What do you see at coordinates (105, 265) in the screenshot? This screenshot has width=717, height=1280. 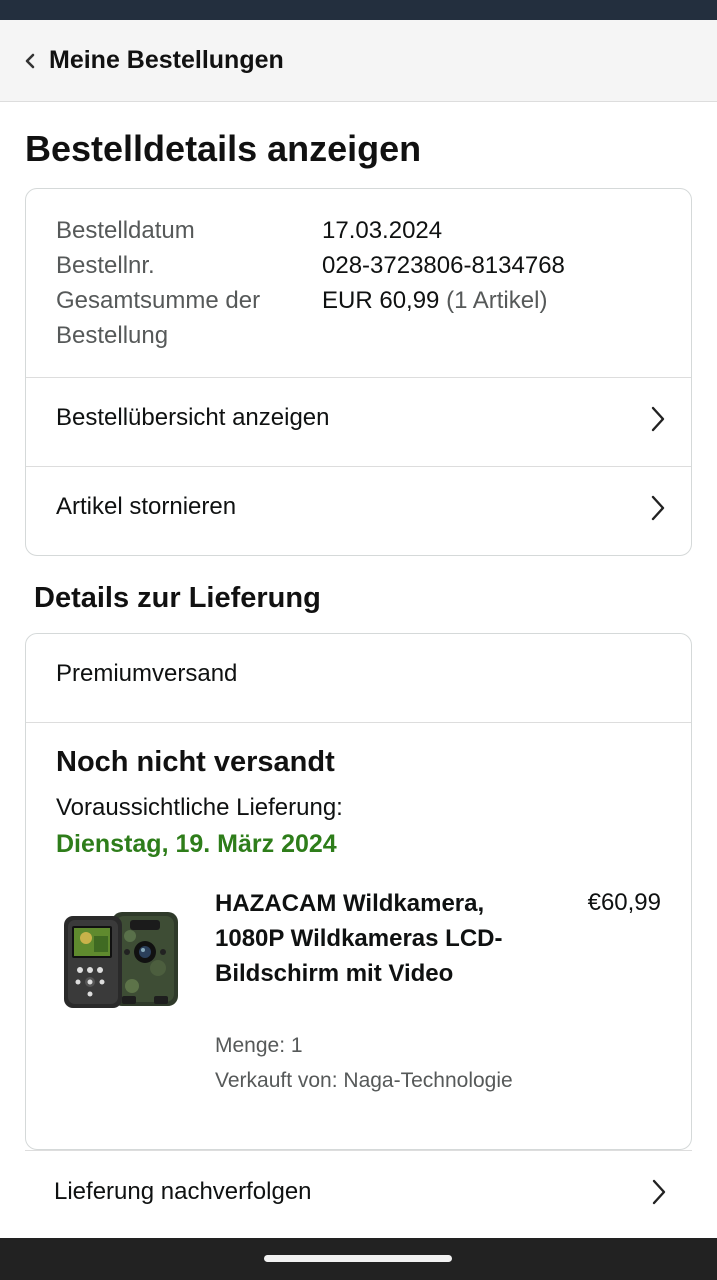 I see `order-number-label: Bestellnr.` at bounding box center [105, 265].